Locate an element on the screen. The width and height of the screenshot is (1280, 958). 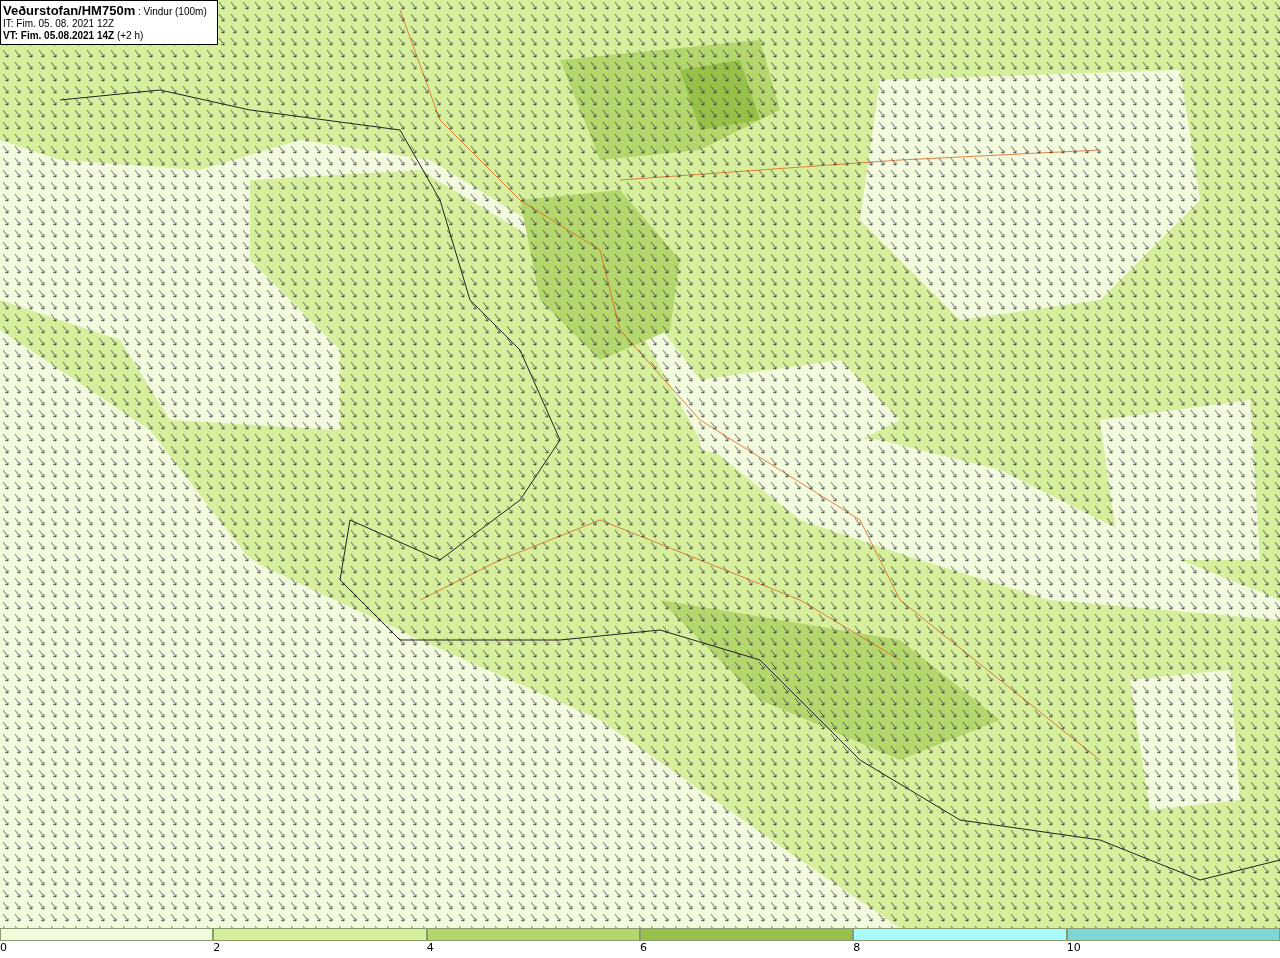
title-line: VT: Fim. 05.08.2021 14Z (+2 h) is located at coordinates (74, 36).